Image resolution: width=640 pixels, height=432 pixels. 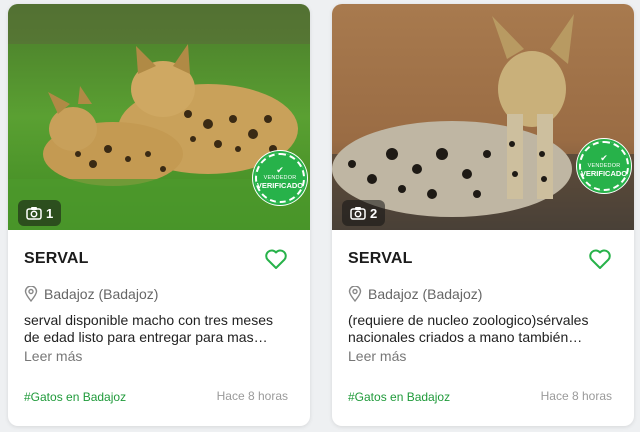 I want to click on photo-count-badge: 1, so click(x=40, y=213).